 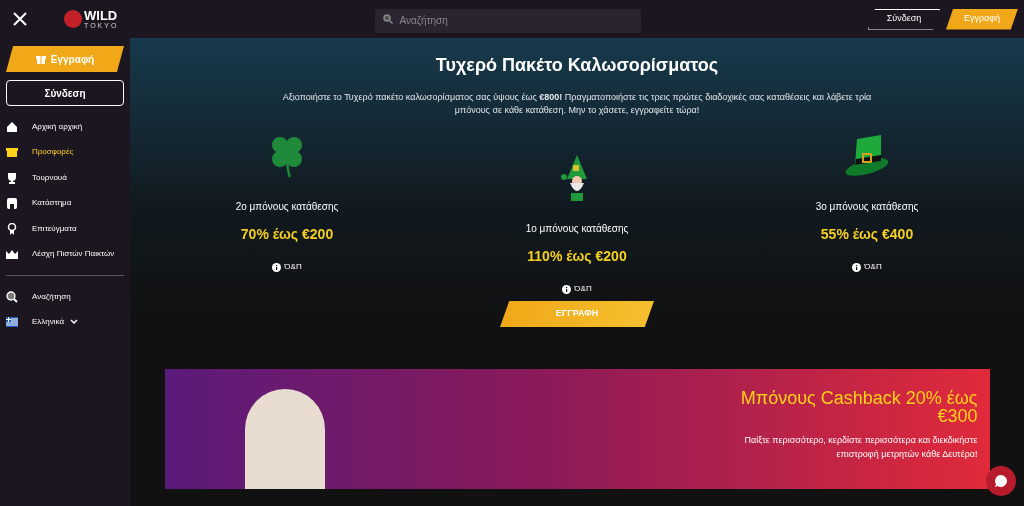 I want to click on bonus-label: 3ο μπόνους κατάθεσης, so click(x=867, y=207).